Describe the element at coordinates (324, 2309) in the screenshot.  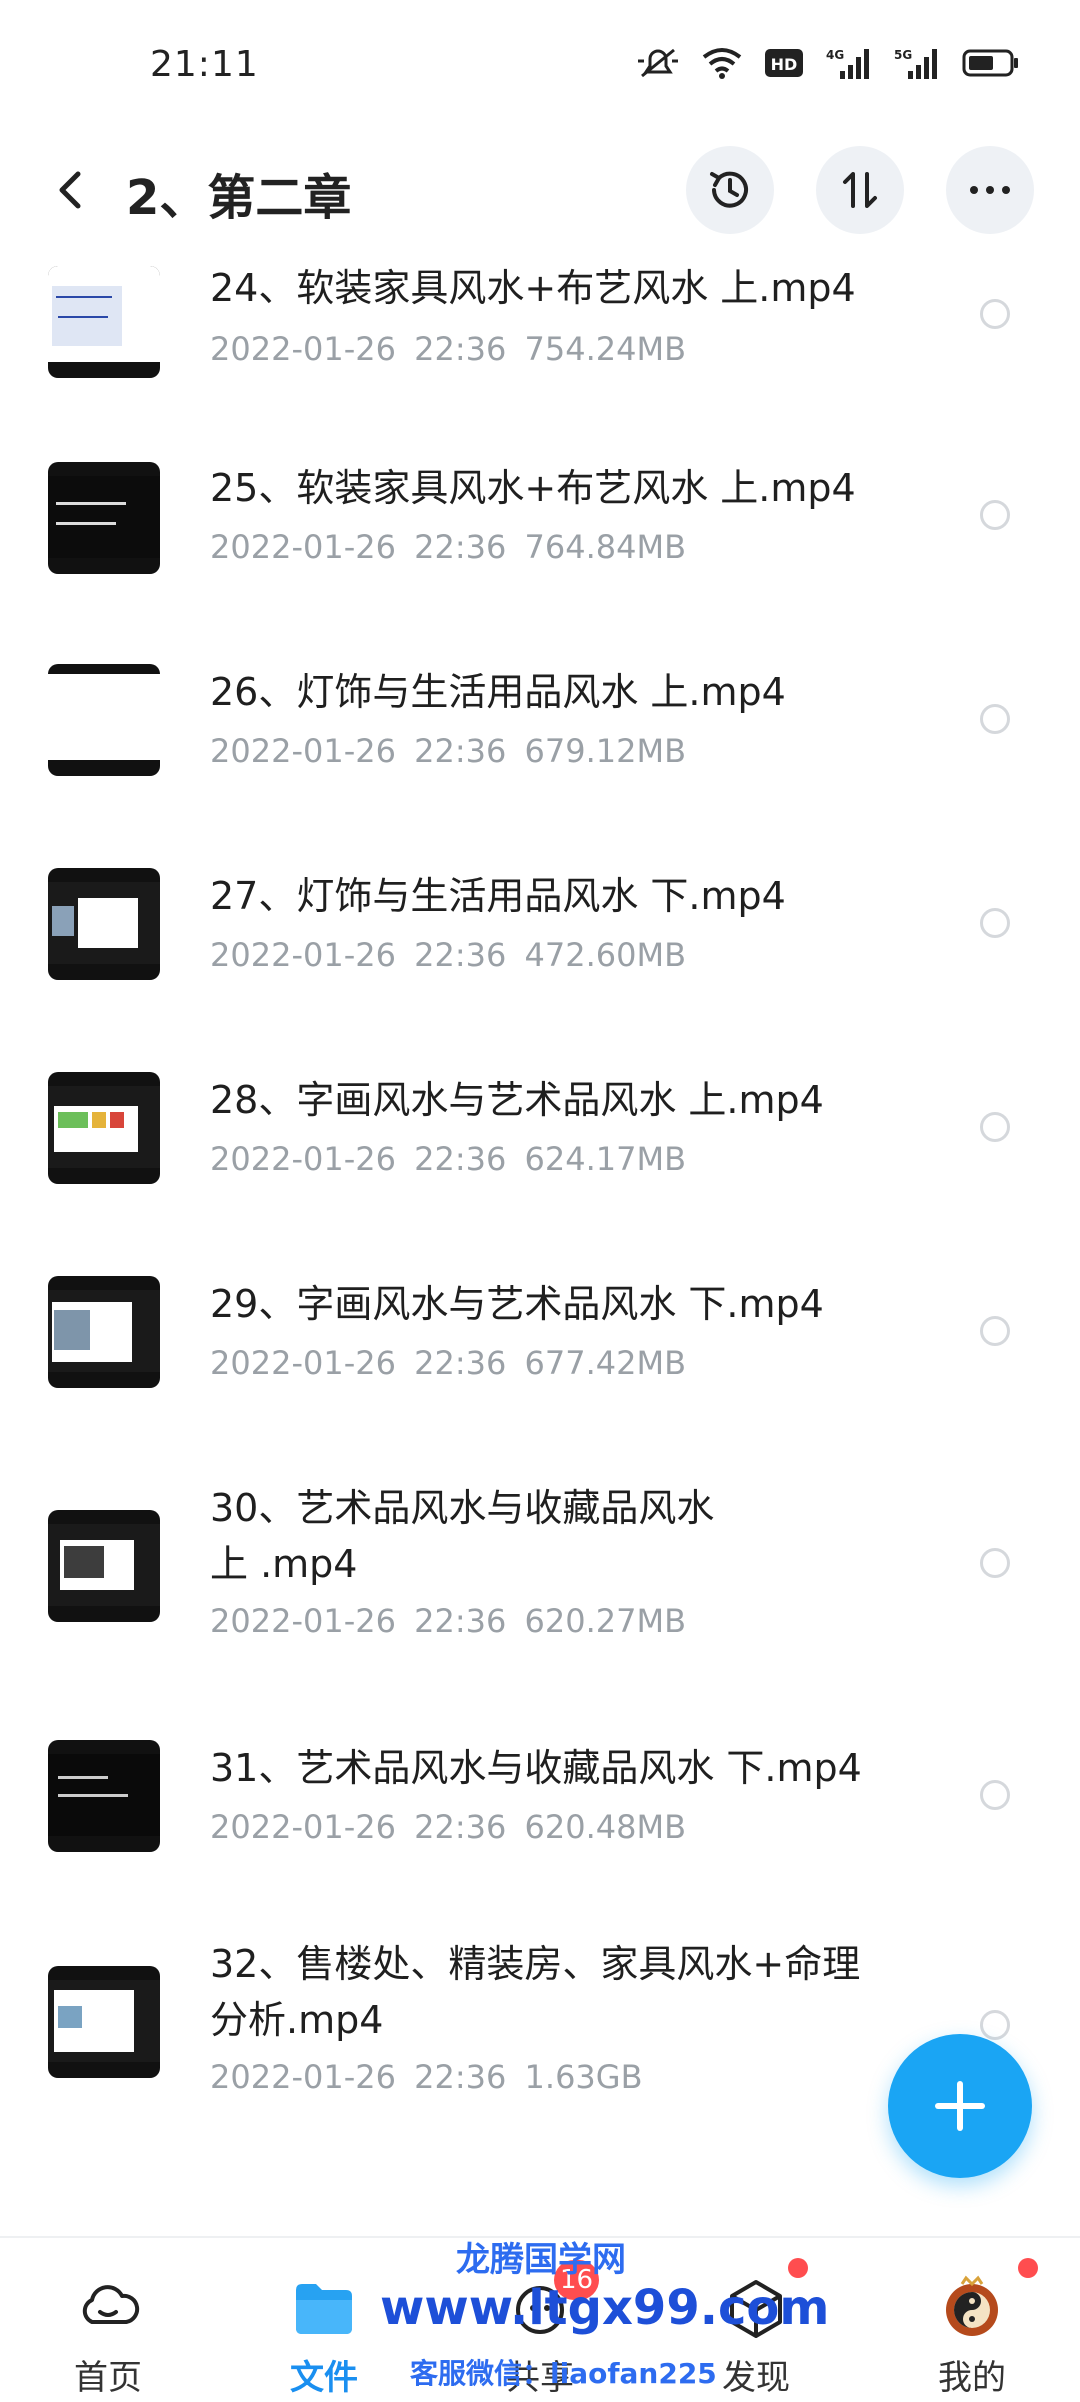
I see `folder-icon` at that location.